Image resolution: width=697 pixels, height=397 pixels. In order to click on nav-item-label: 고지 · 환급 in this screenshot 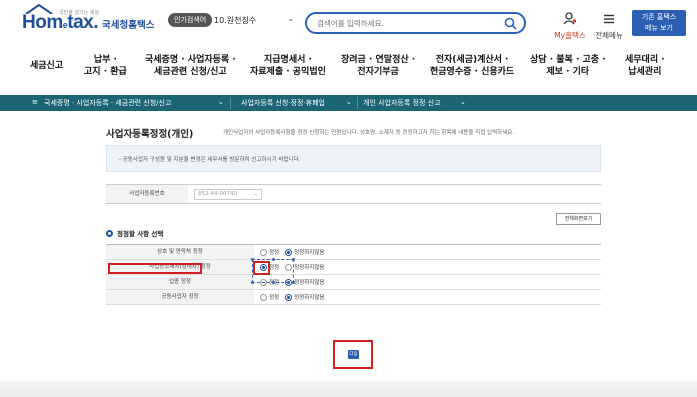, I will do `click(105, 72)`.